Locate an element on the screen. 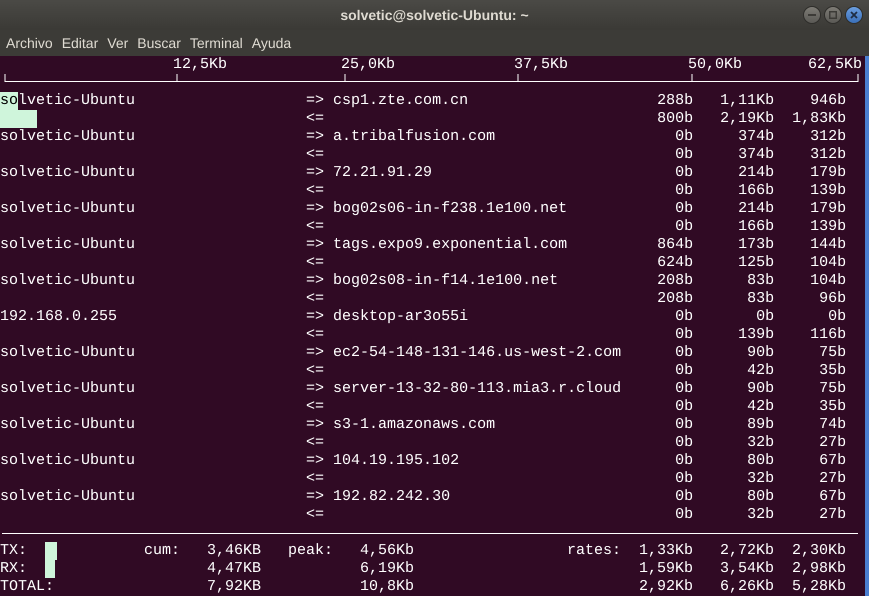 The height and width of the screenshot is (596, 869). destination-host: 72.21.91.29 is located at coordinates (382, 173).